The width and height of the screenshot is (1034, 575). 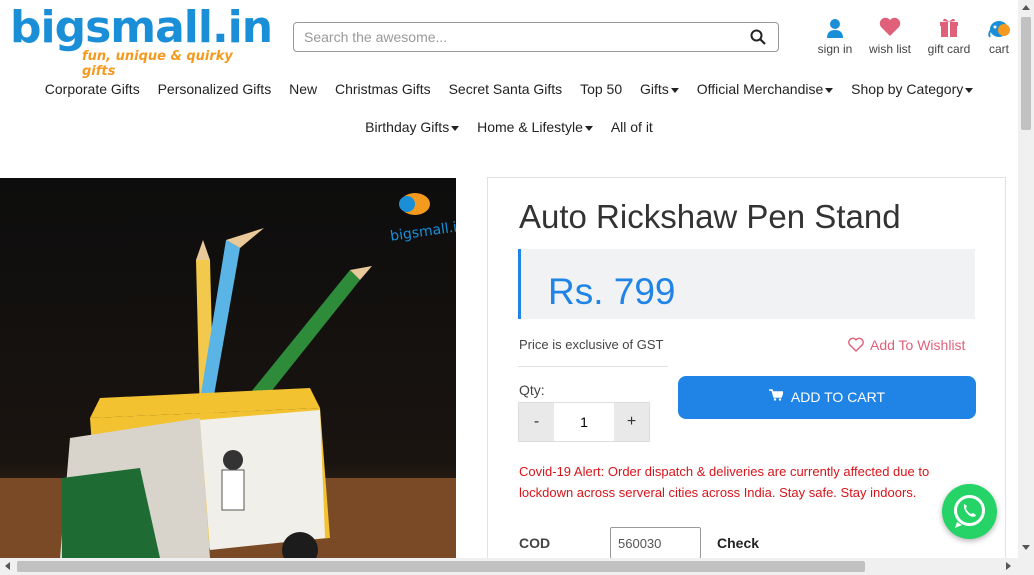 What do you see at coordinates (530, 127) in the screenshot?
I see `nav-label: Home & Lifestyle` at bounding box center [530, 127].